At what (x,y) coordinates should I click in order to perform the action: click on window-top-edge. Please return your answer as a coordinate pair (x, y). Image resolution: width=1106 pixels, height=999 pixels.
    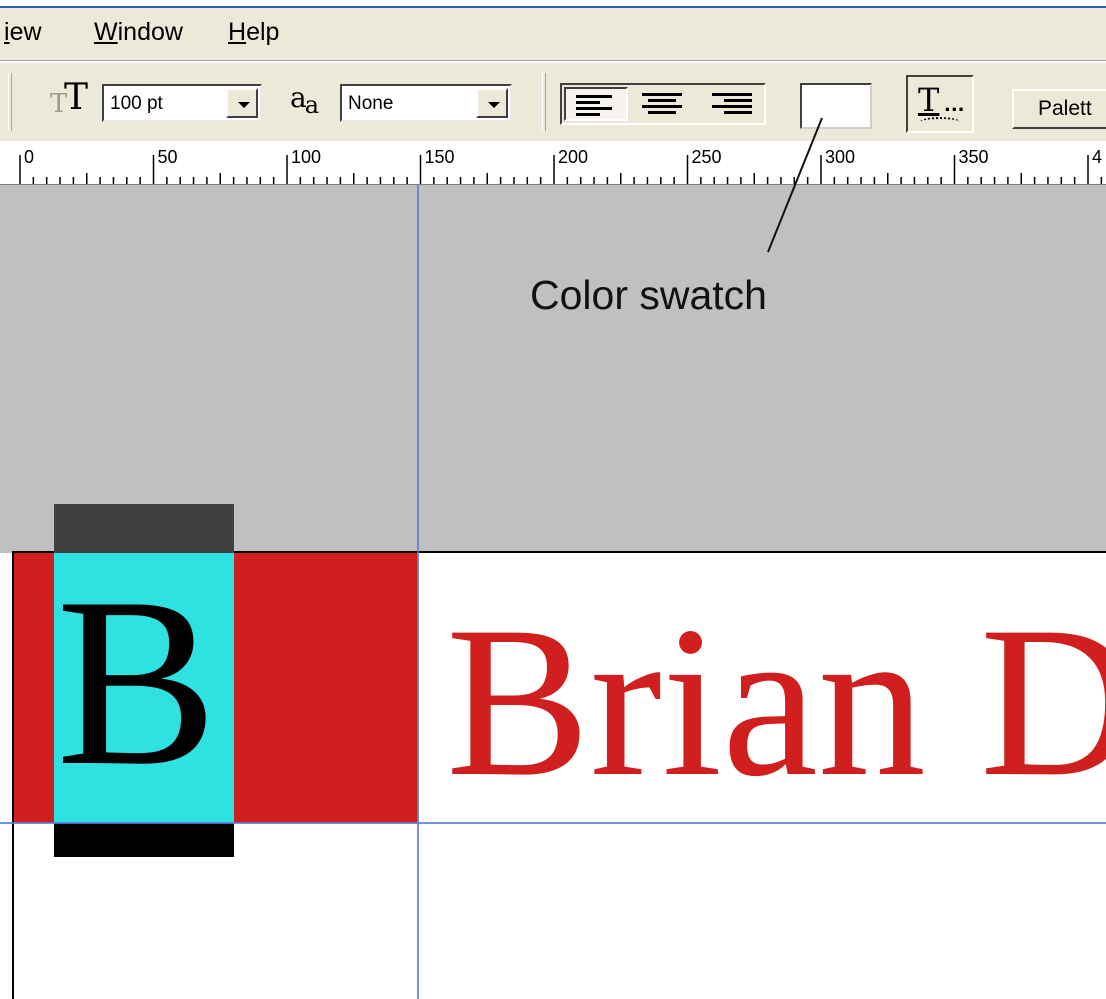
    Looking at the image, I should click on (553, 4).